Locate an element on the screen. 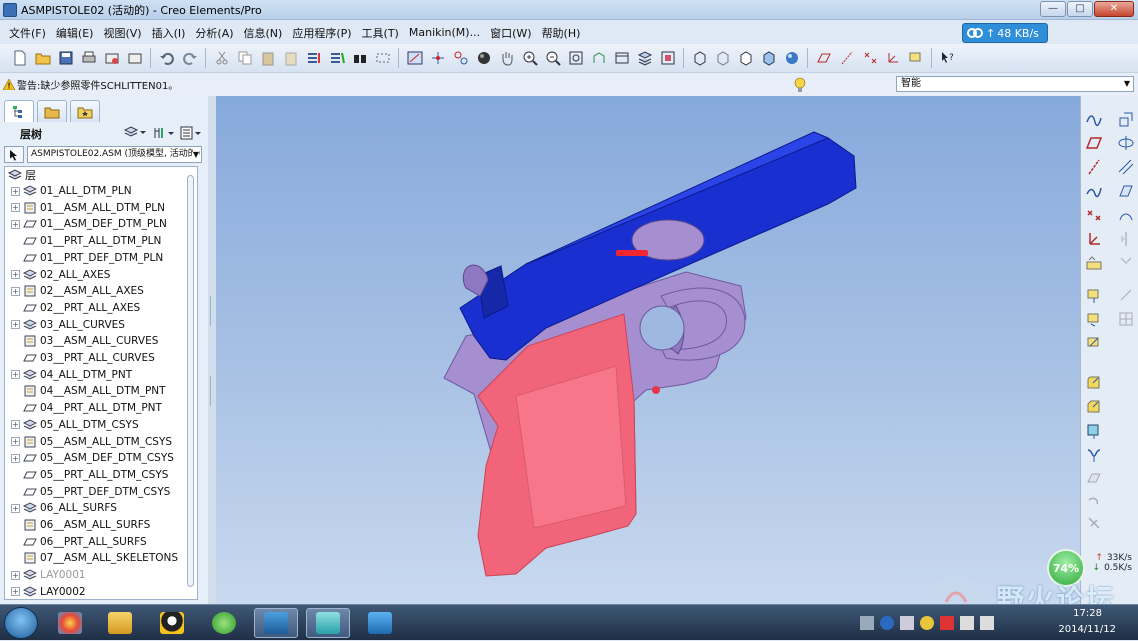  extrude-tool-button is located at coordinates (1126, 119).